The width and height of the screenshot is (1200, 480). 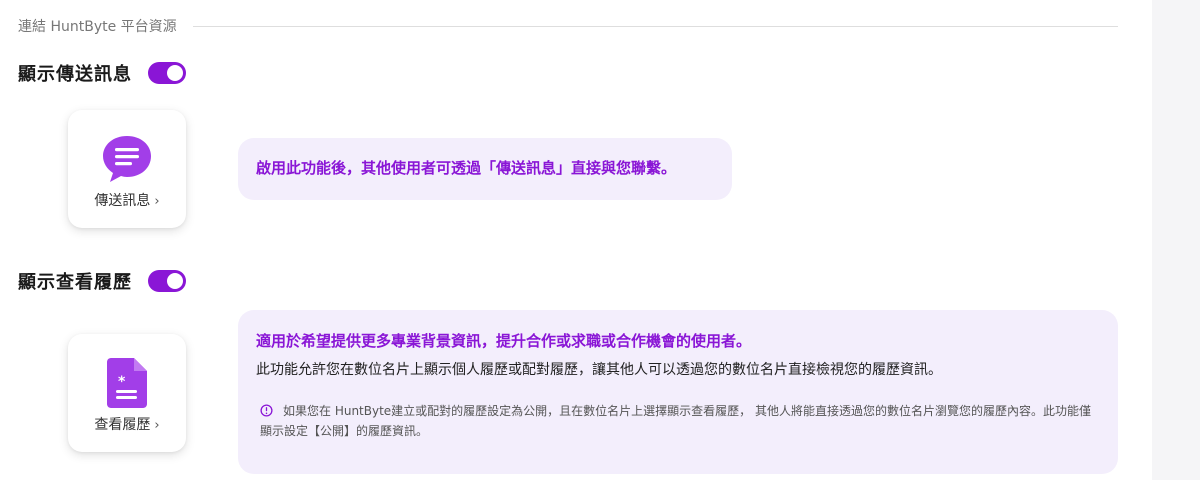 What do you see at coordinates (466, 168) in the screenshot?
I see `messaging-description: 啟用此功能後，其他使用者可透過「傳送訊息」直接與您聯繫。` at bounding box center [466, 168].